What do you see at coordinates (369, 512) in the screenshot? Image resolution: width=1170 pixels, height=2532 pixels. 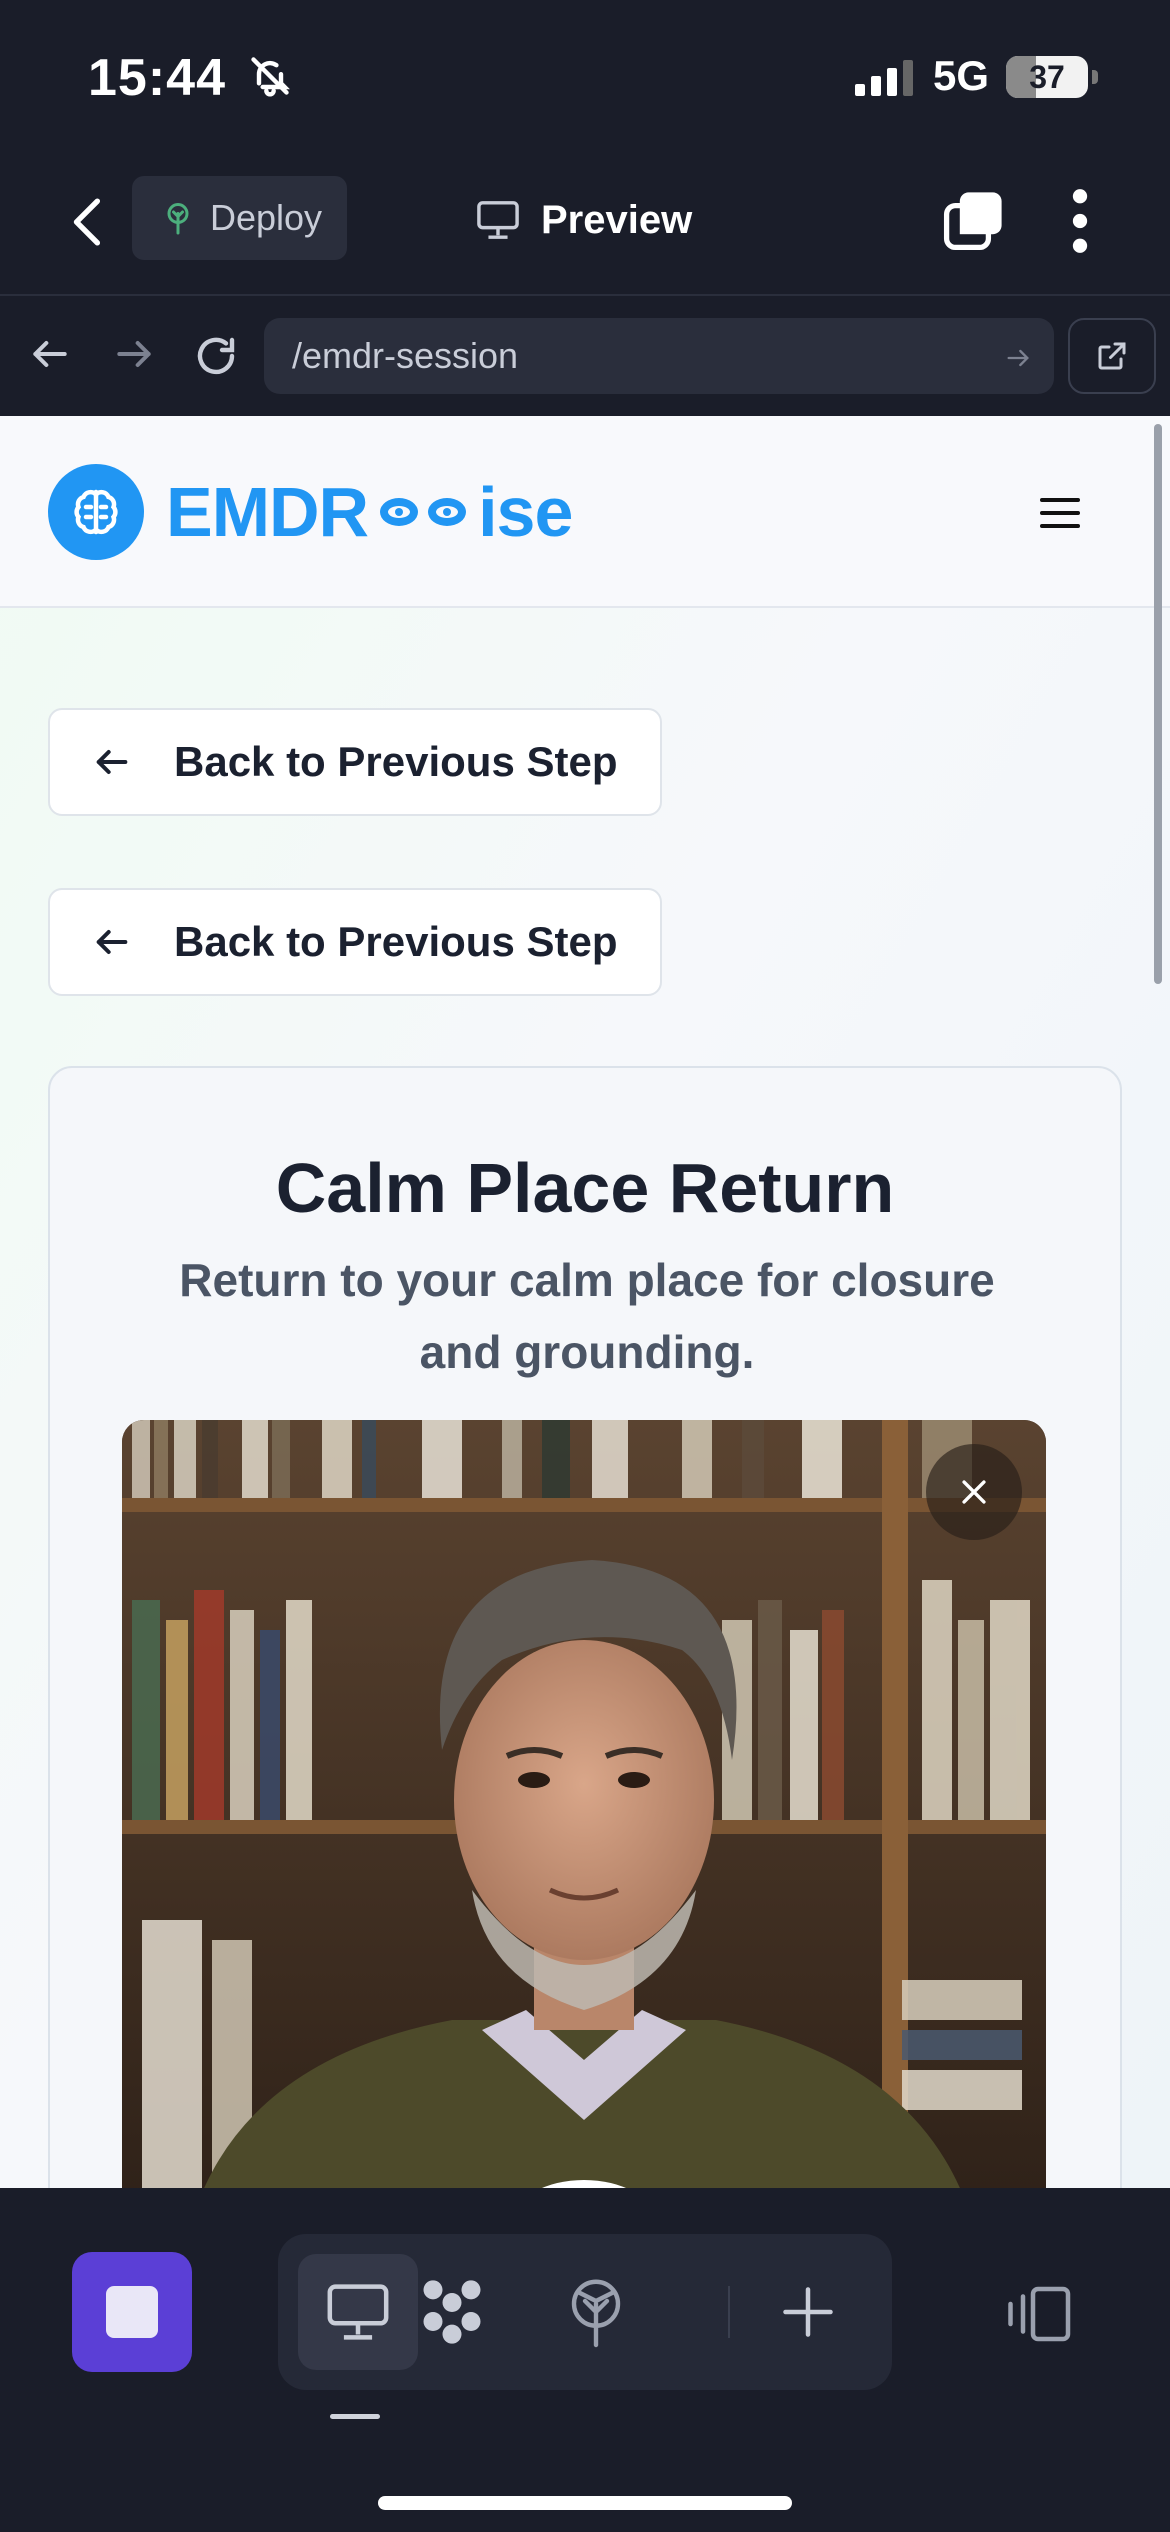 I see `site-logo: EMDR ise` at bounding box center [369, 512].